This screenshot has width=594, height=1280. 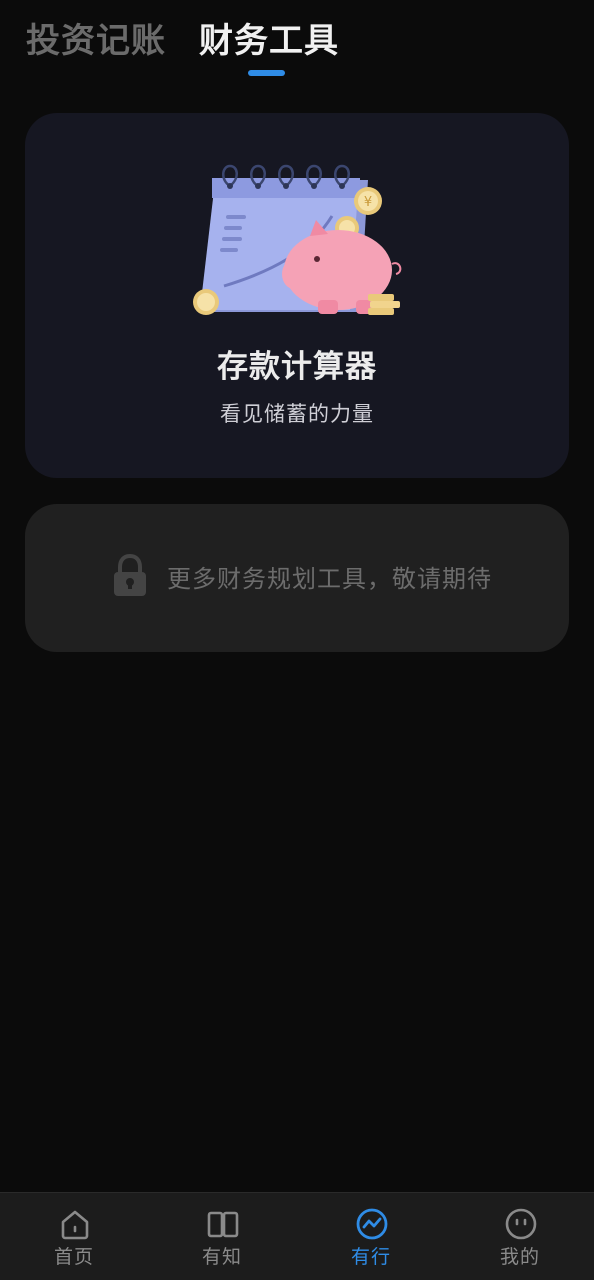 I want to click on top-tab-bar: 投资记账 财务工具, so click(x=297, y=45).